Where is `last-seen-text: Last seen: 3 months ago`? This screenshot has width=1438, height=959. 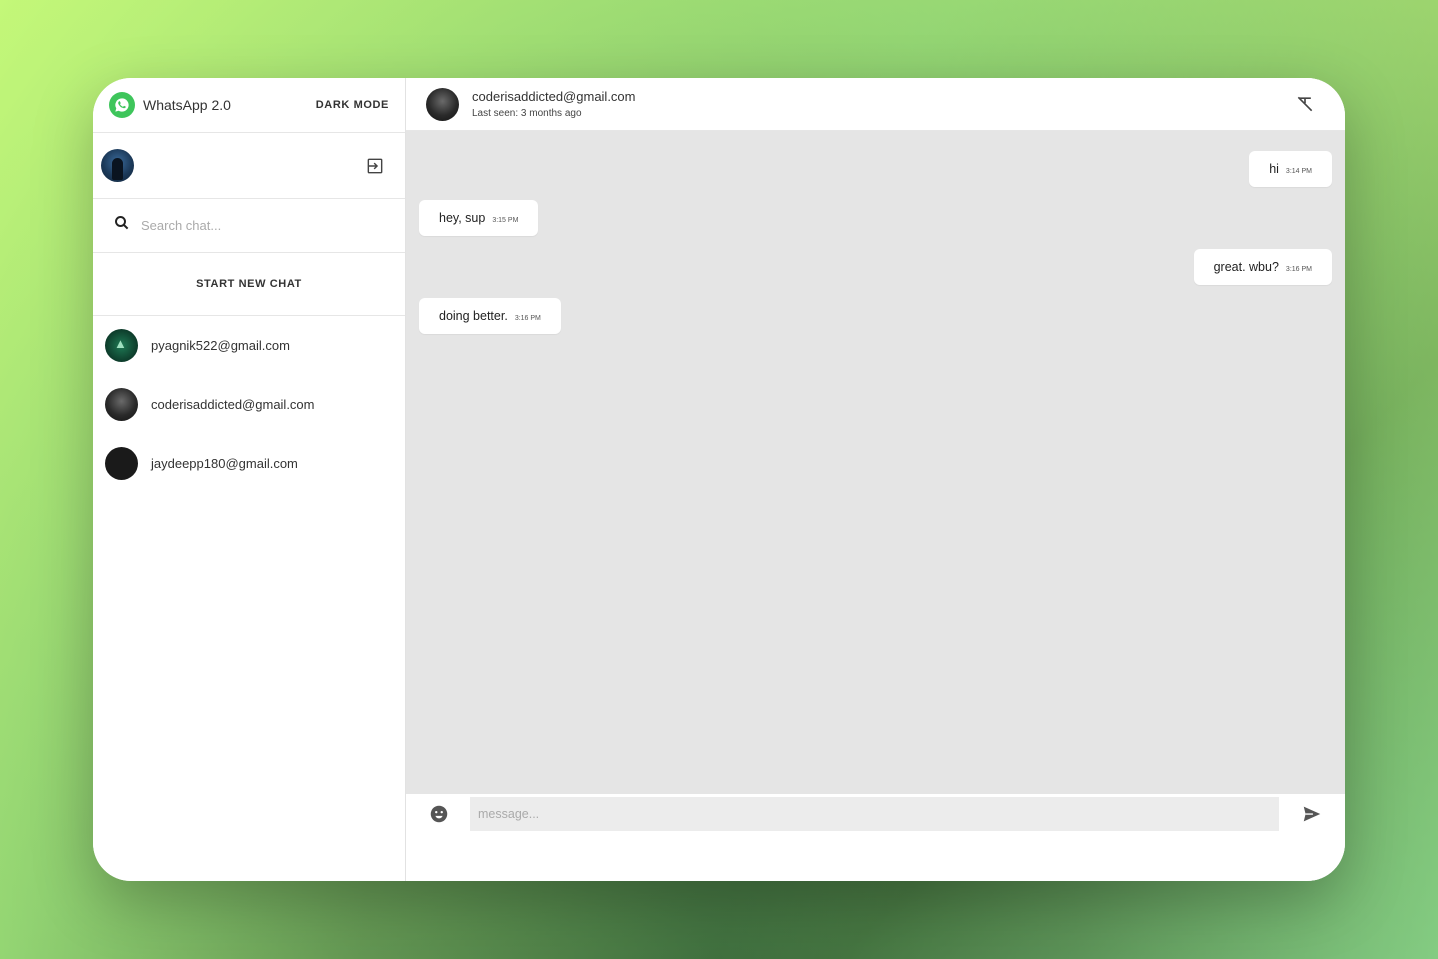 last-seen-text: Last seen: 3 months ago is located at coordinates (527, 113).